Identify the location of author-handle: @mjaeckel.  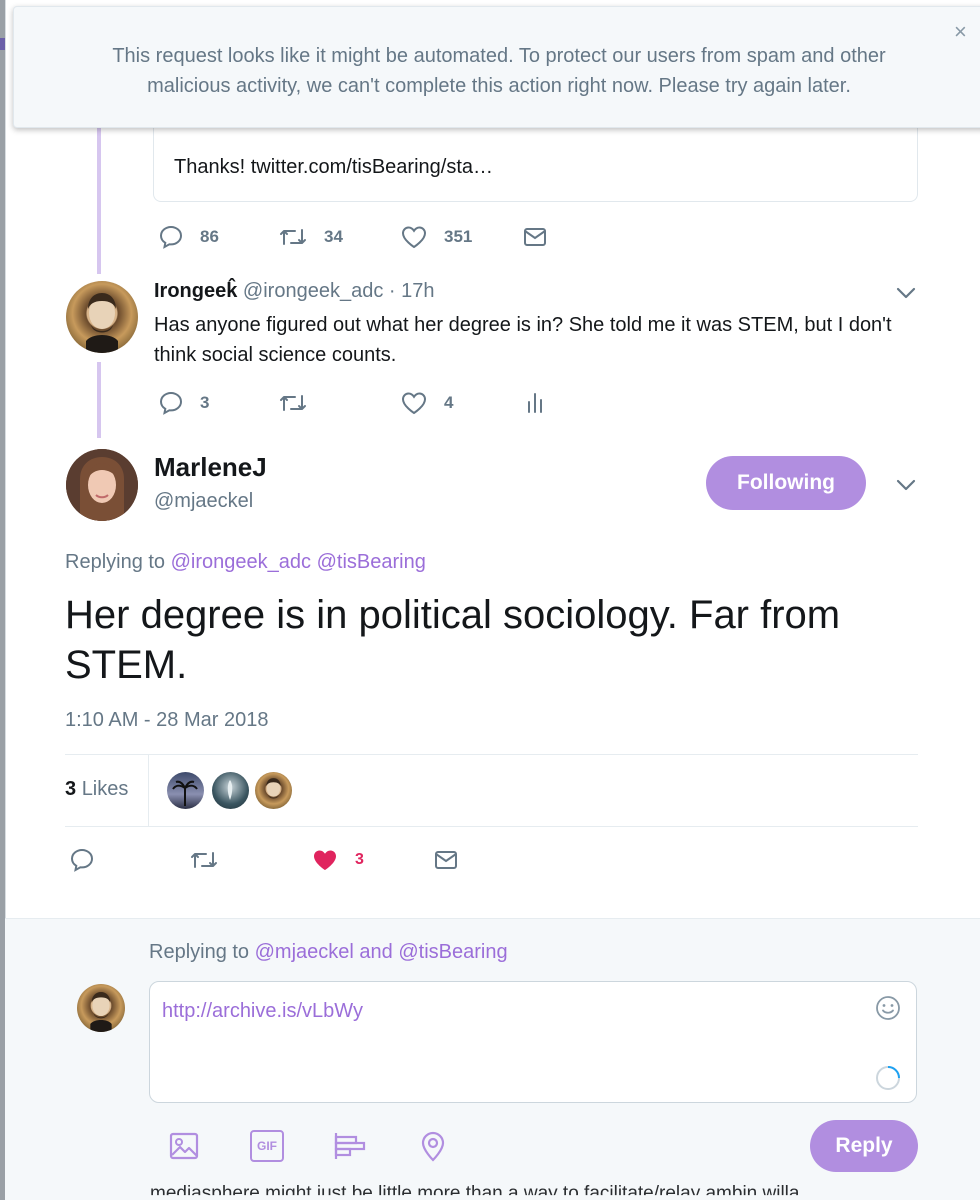
(203, 501).